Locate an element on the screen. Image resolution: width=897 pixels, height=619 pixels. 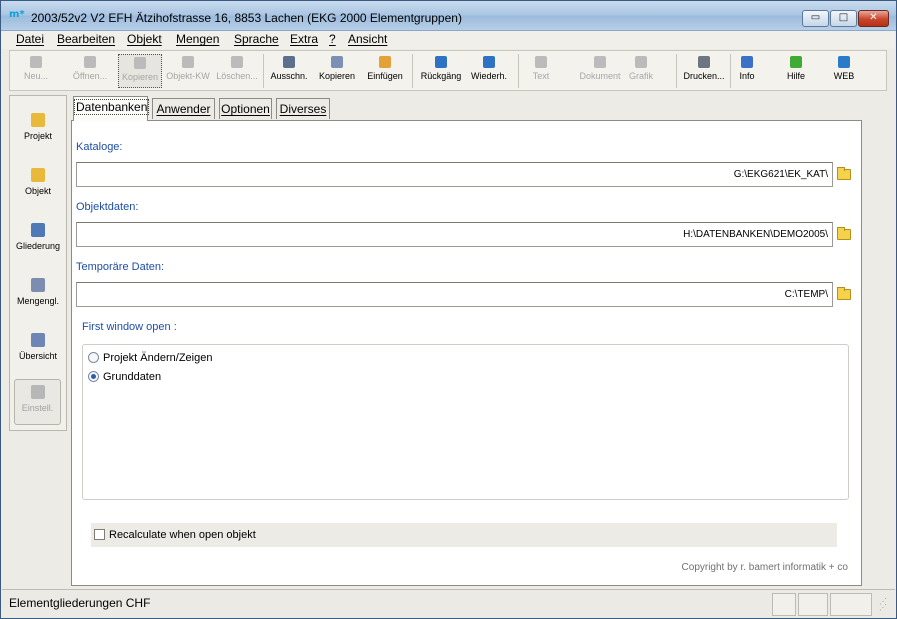
recalculate-option: Recalculate when open objekt is located at coordinates (464, 535).